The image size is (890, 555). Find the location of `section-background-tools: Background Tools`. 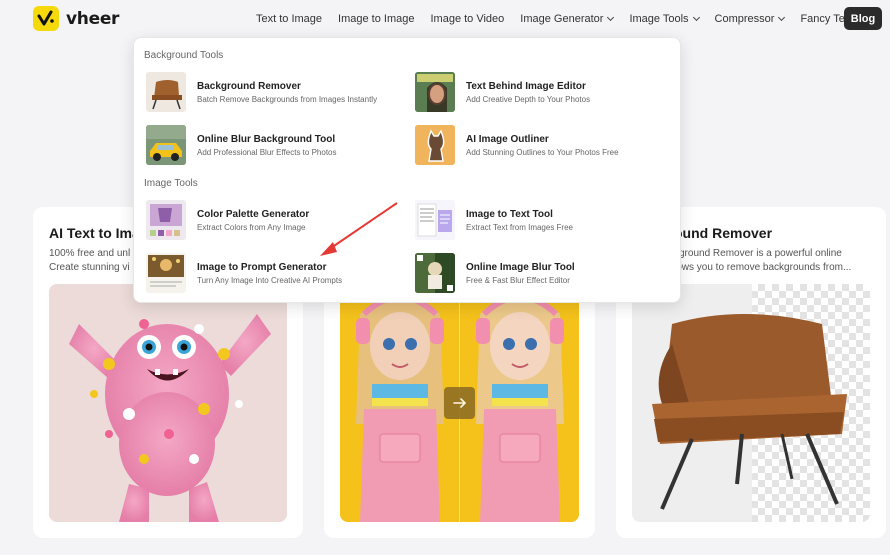

section-background-tools: Background Tools is located at coordinates (184, 55).